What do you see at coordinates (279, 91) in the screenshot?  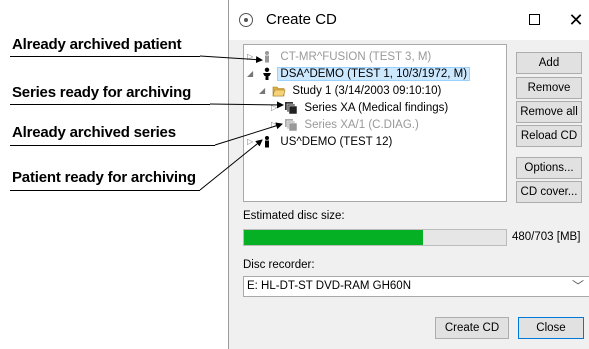 I see `folder-open-icon` at bounding box center [279, 91].